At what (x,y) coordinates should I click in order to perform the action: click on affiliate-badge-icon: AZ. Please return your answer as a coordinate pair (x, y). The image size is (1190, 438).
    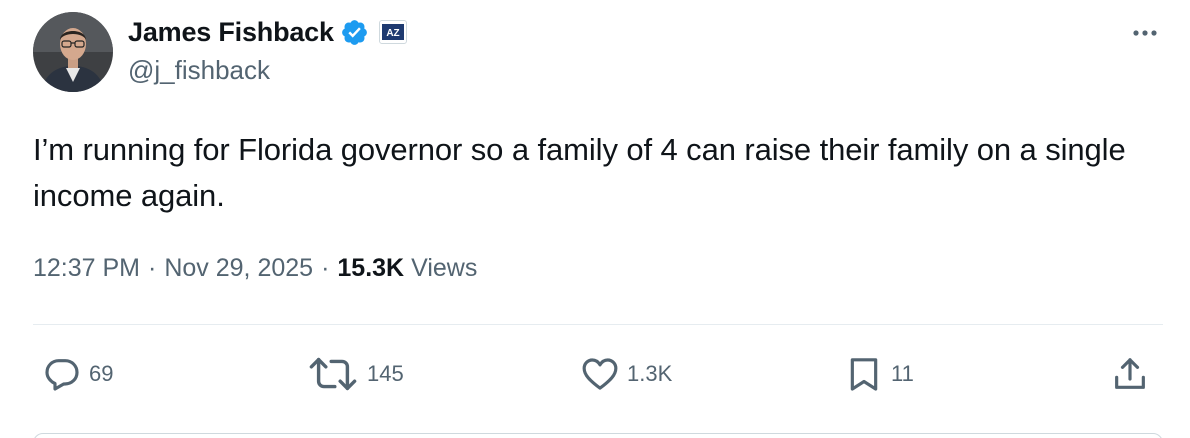
    Looking at the image, I should click on (392, 32).